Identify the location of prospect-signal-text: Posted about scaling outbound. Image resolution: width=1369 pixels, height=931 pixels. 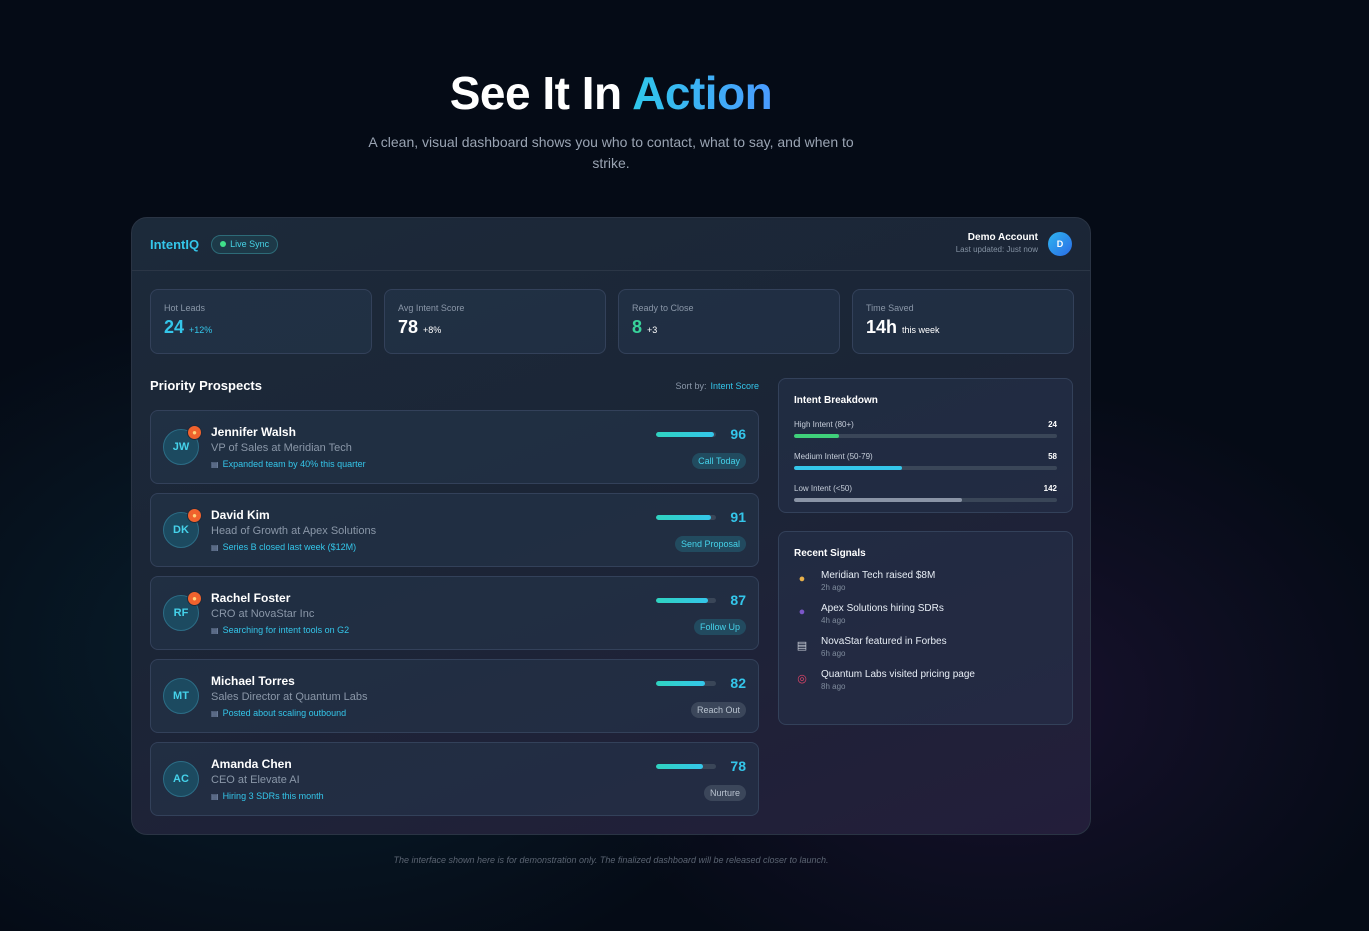
(284, 713).